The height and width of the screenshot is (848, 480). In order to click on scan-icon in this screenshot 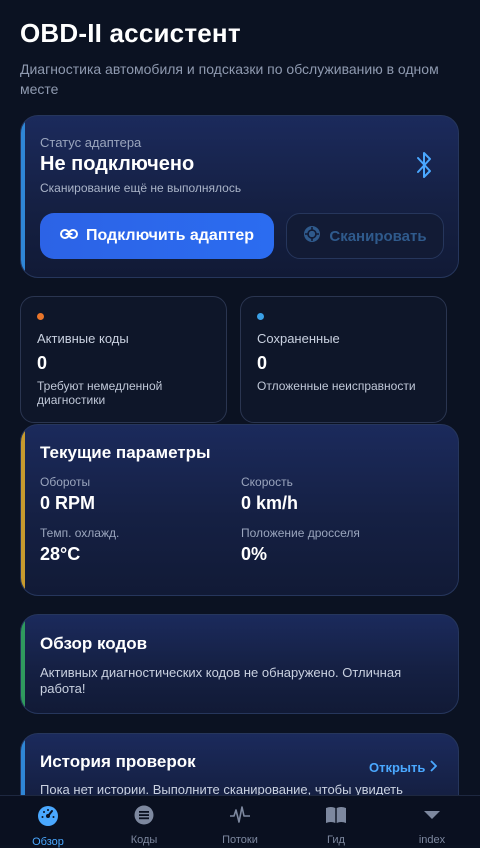, I will do `click(312, 236)`.